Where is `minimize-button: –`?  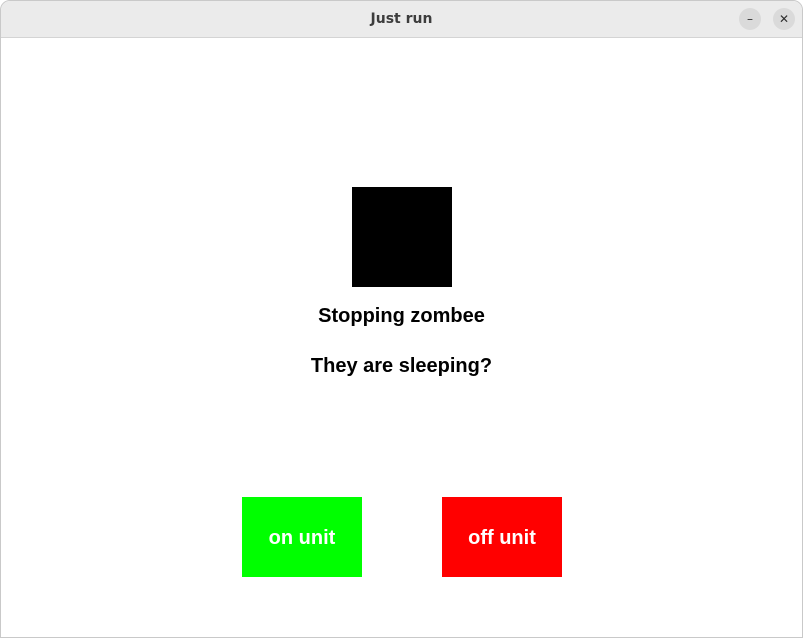 minimize-button: – is located at coordinates (750, 19).